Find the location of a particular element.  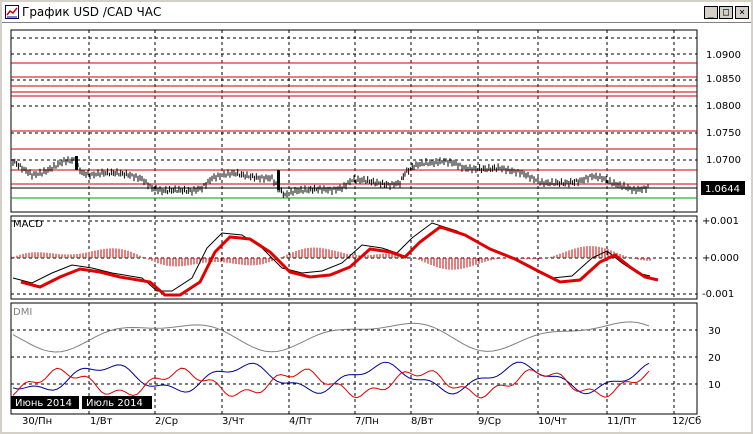

dmi-axis-label: 20 is located at coordinates (714, 358).